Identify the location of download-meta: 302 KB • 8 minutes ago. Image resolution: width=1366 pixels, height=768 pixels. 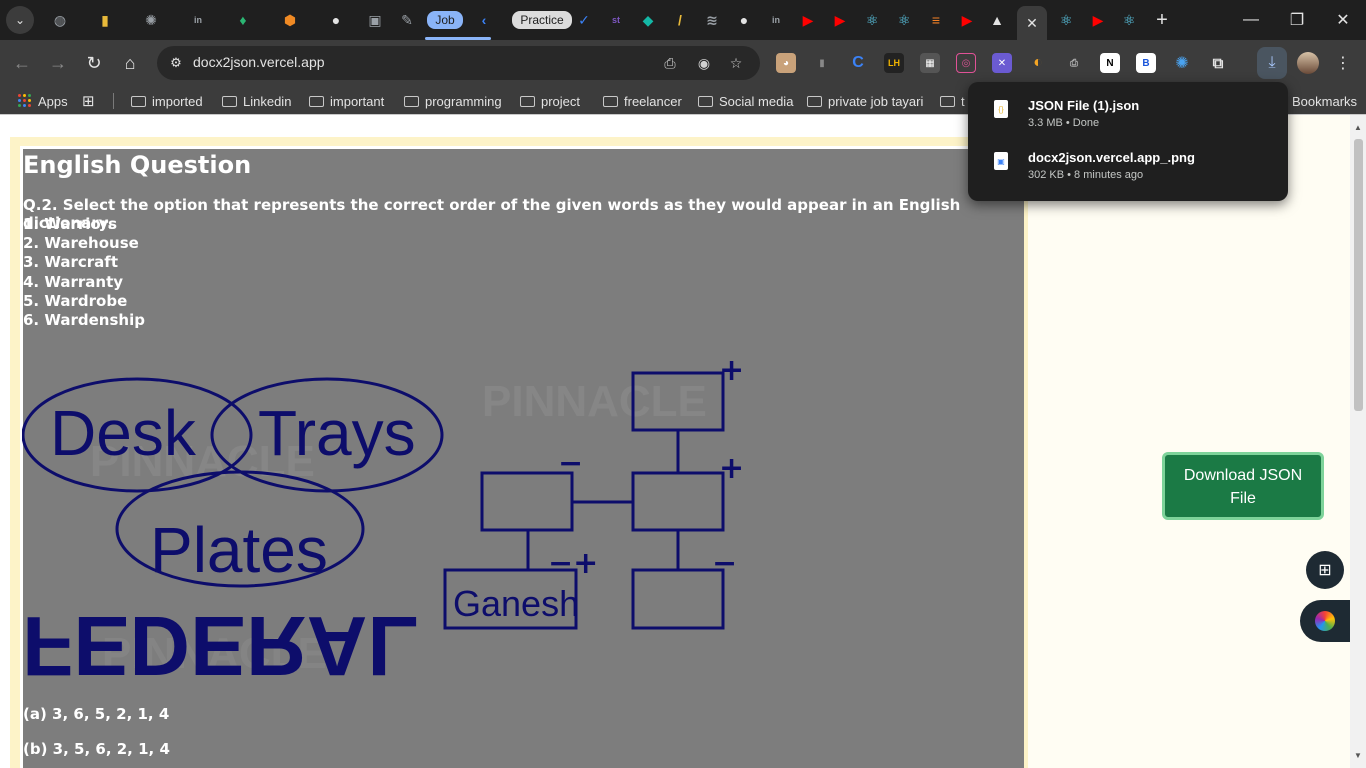
(1086, 175).